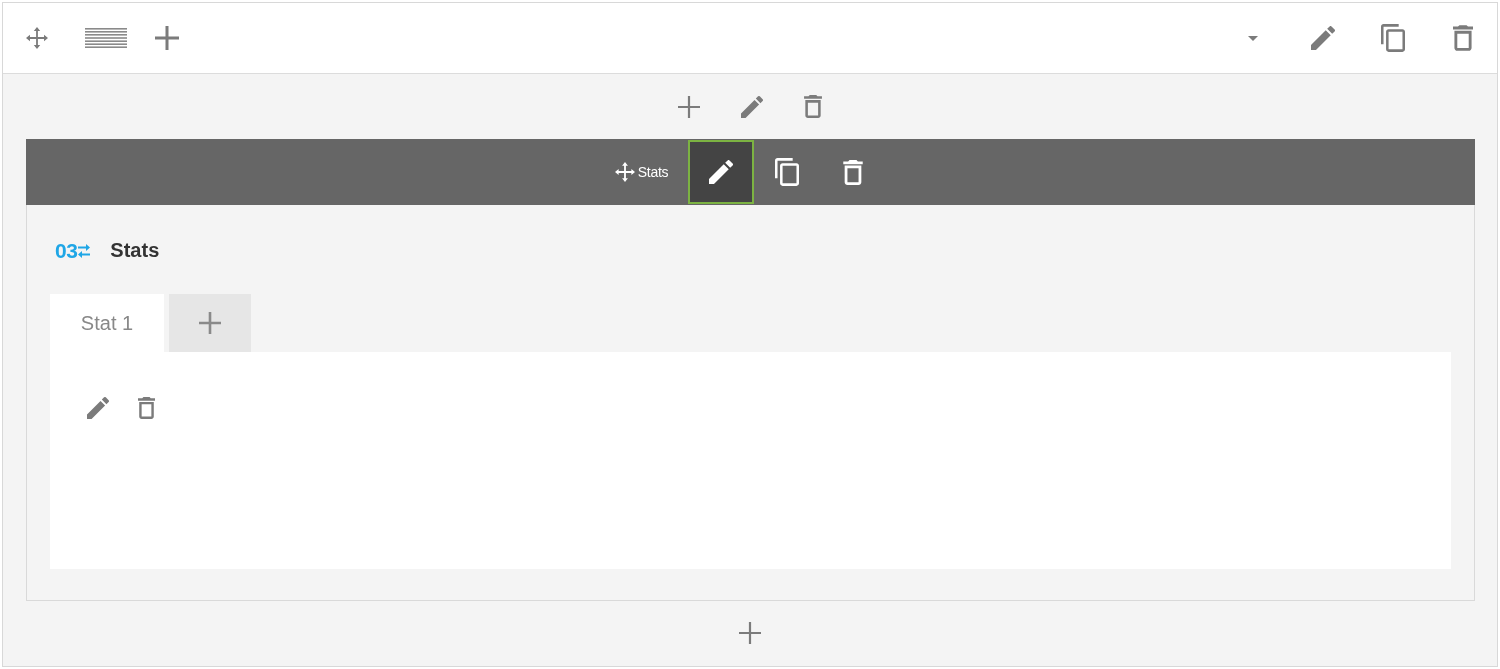  What do you see at coordinates (1253, 38) in the screenshot?
I see `caret-icon` at bounding box center [1253, 38].